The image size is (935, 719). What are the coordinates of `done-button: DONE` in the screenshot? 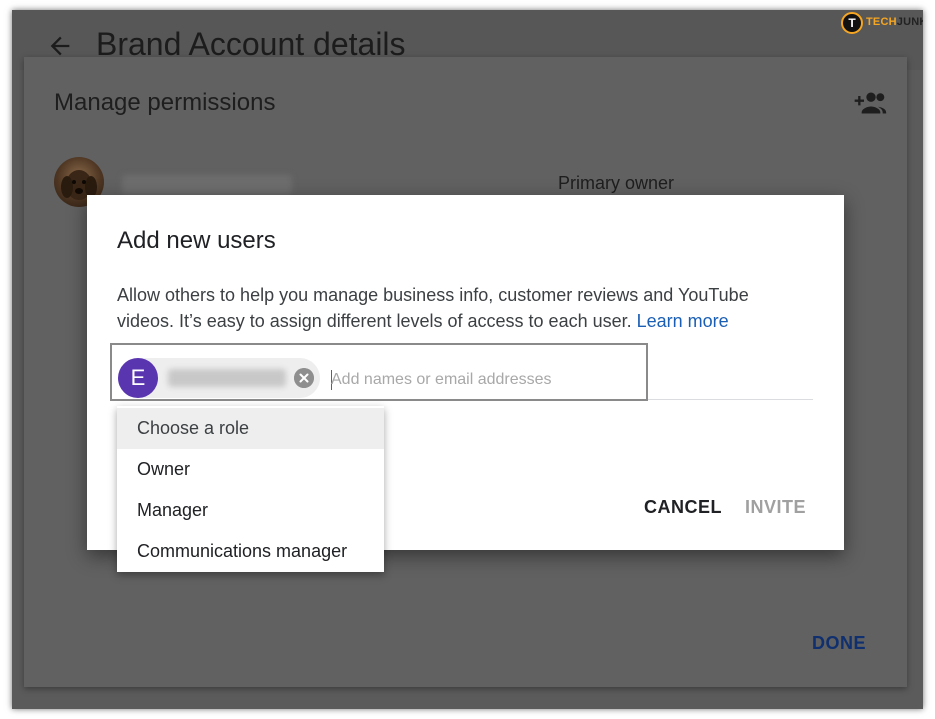 It's located at (839, 643).